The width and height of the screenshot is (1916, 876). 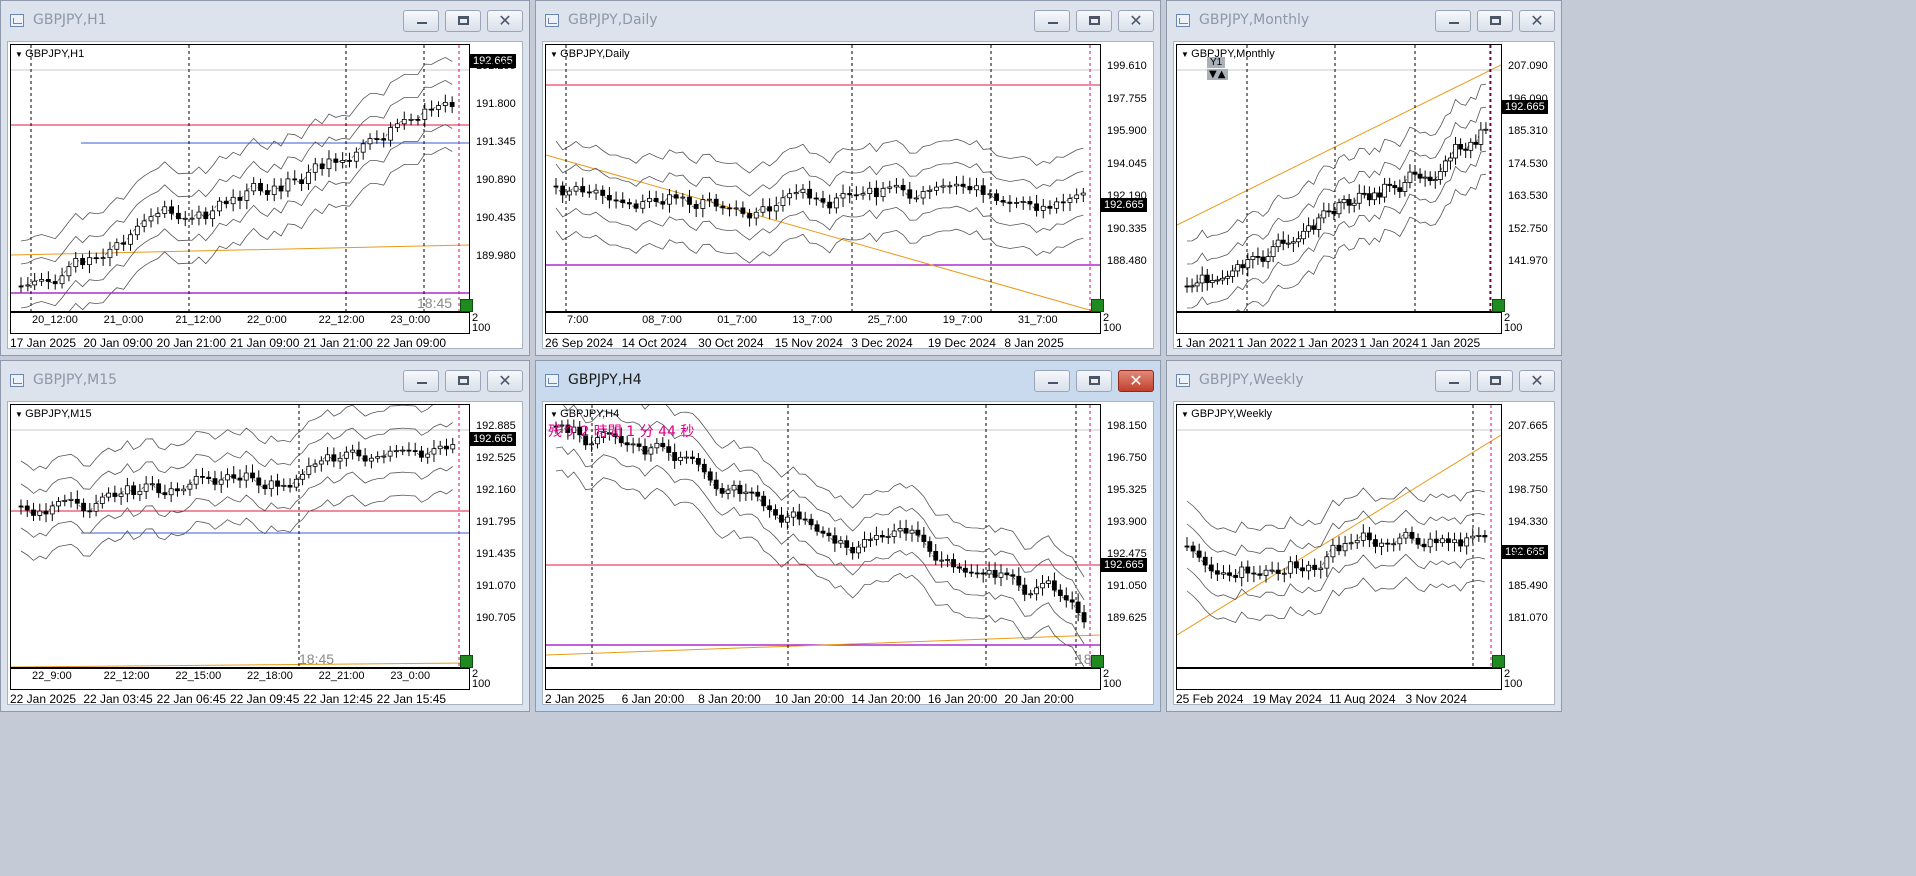 What do you see at coordinates (848, 381) in the screenshot?
I see `title-bar: GBPJPY,H4 ✕` at bounding box center [848, 381].